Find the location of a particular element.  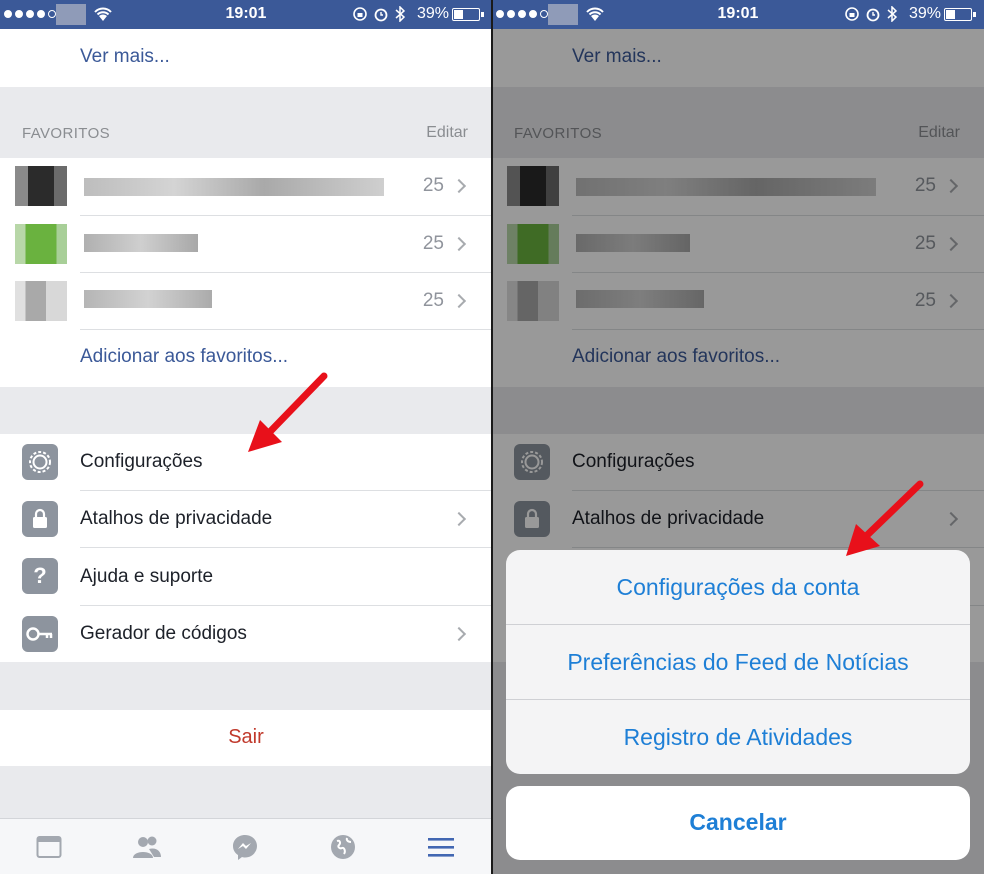

lock-icon is located at coordinates (40, 519).